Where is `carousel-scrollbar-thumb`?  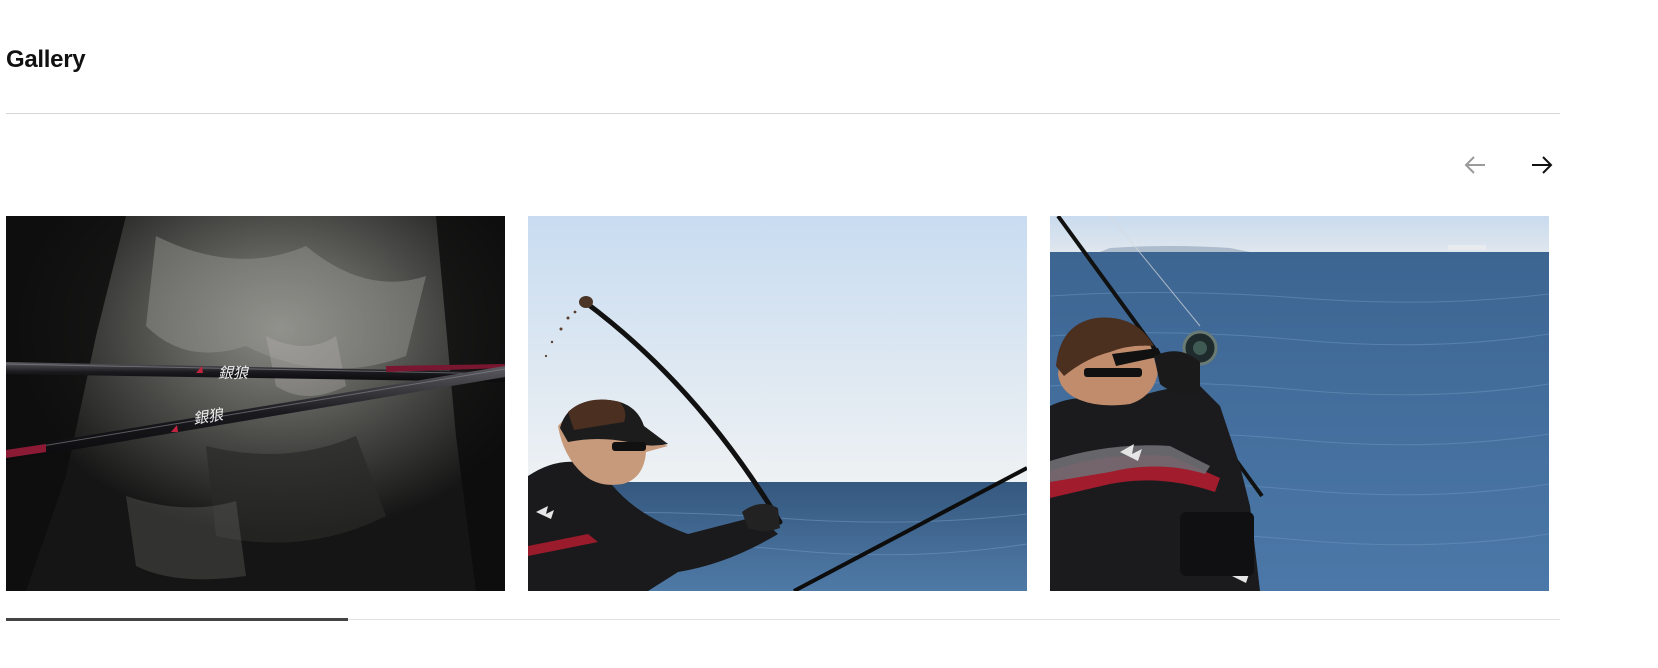 carousel-scrollbar-thumb is located at coordinates (177, 619).